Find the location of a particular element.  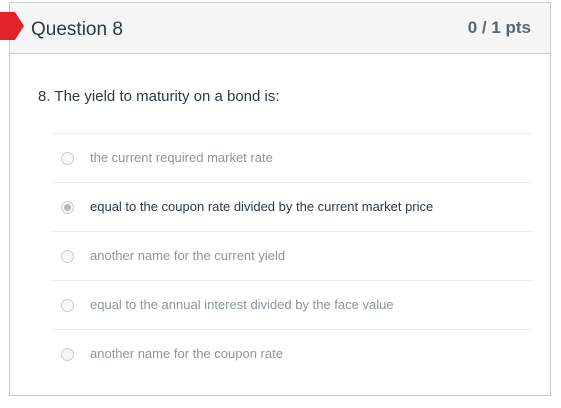

answer-option: another name for the current yield is located at coordinates (292, 256).